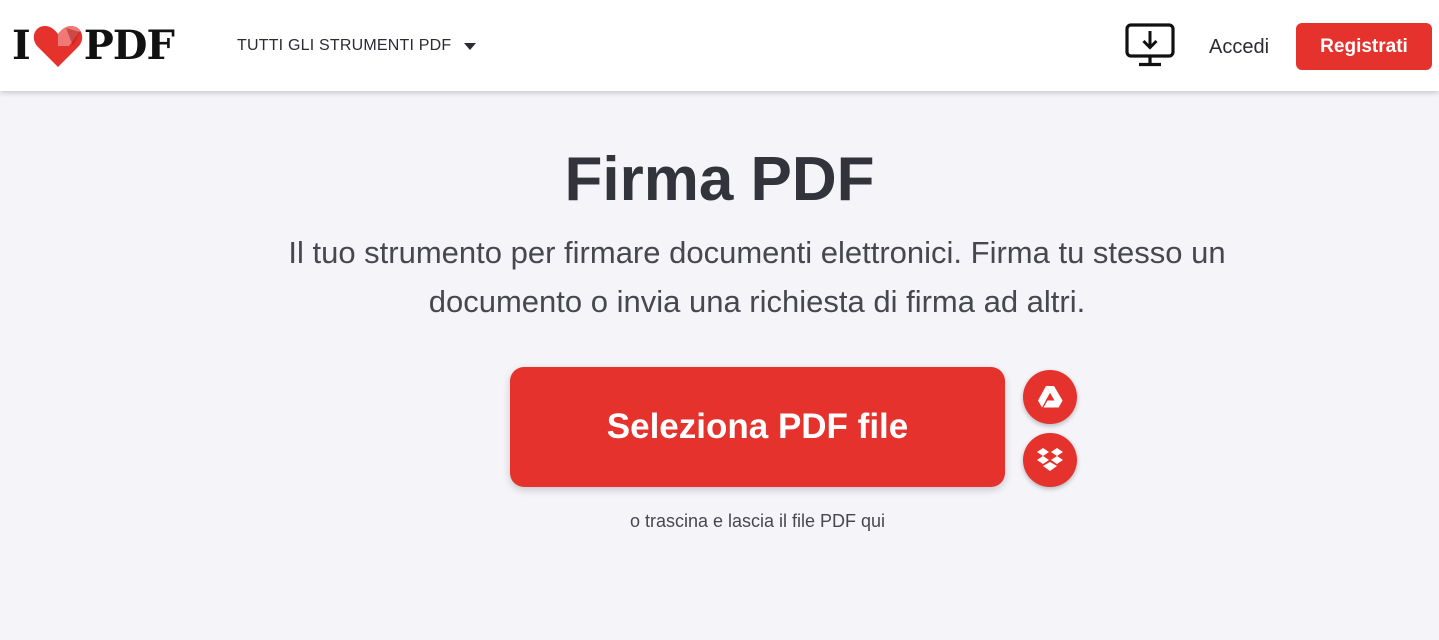 The height and width of the screenshot is (640, 1439). I want to click on dropbox-button, so click(1050, 460).